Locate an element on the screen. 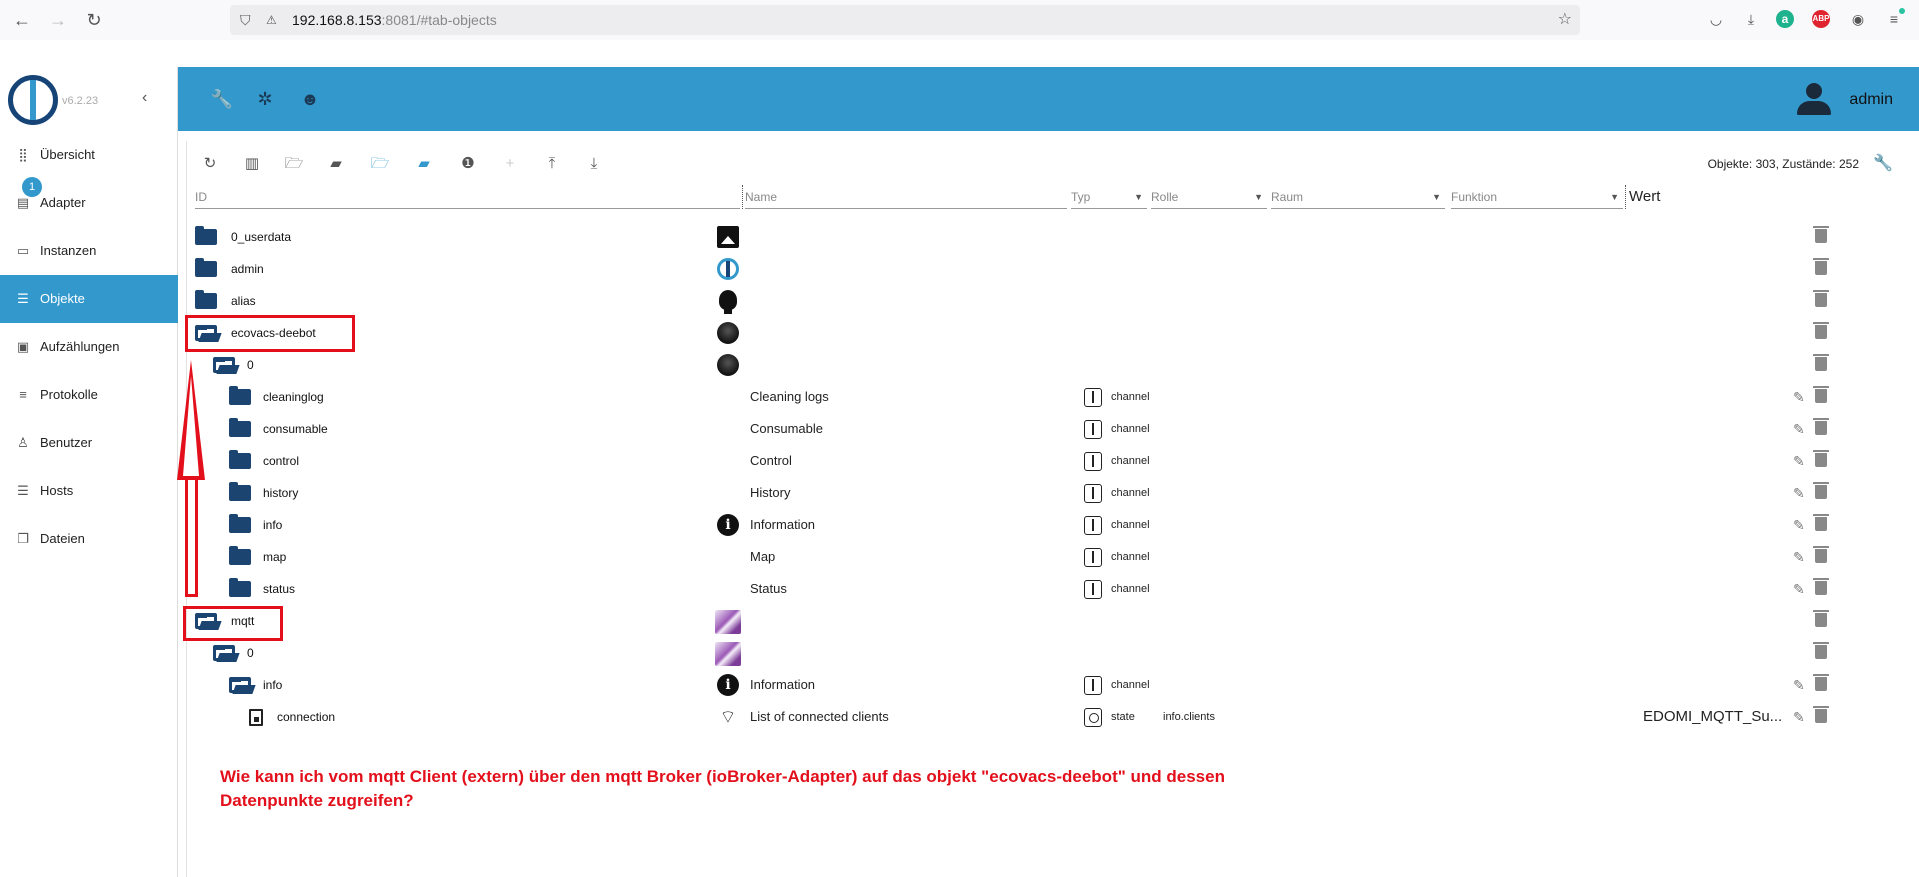 The height and width of the screenshot is (877, 1919). back-icon: ← is located at coordinates (22, 20).